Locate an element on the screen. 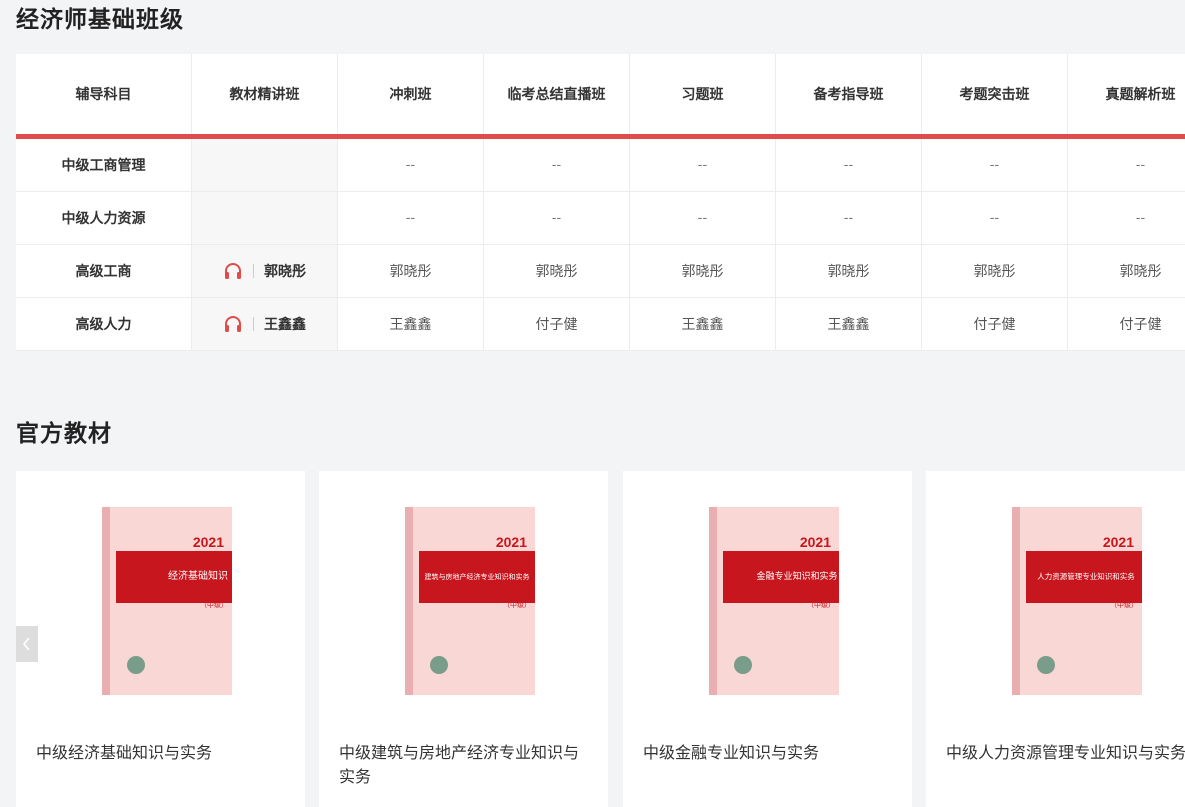 Image resolution: width=1185 pixels, height=807 pixels. book-title: 中级建筑与房地产经济专业知识与实务 is located at coordinates (464, 765).